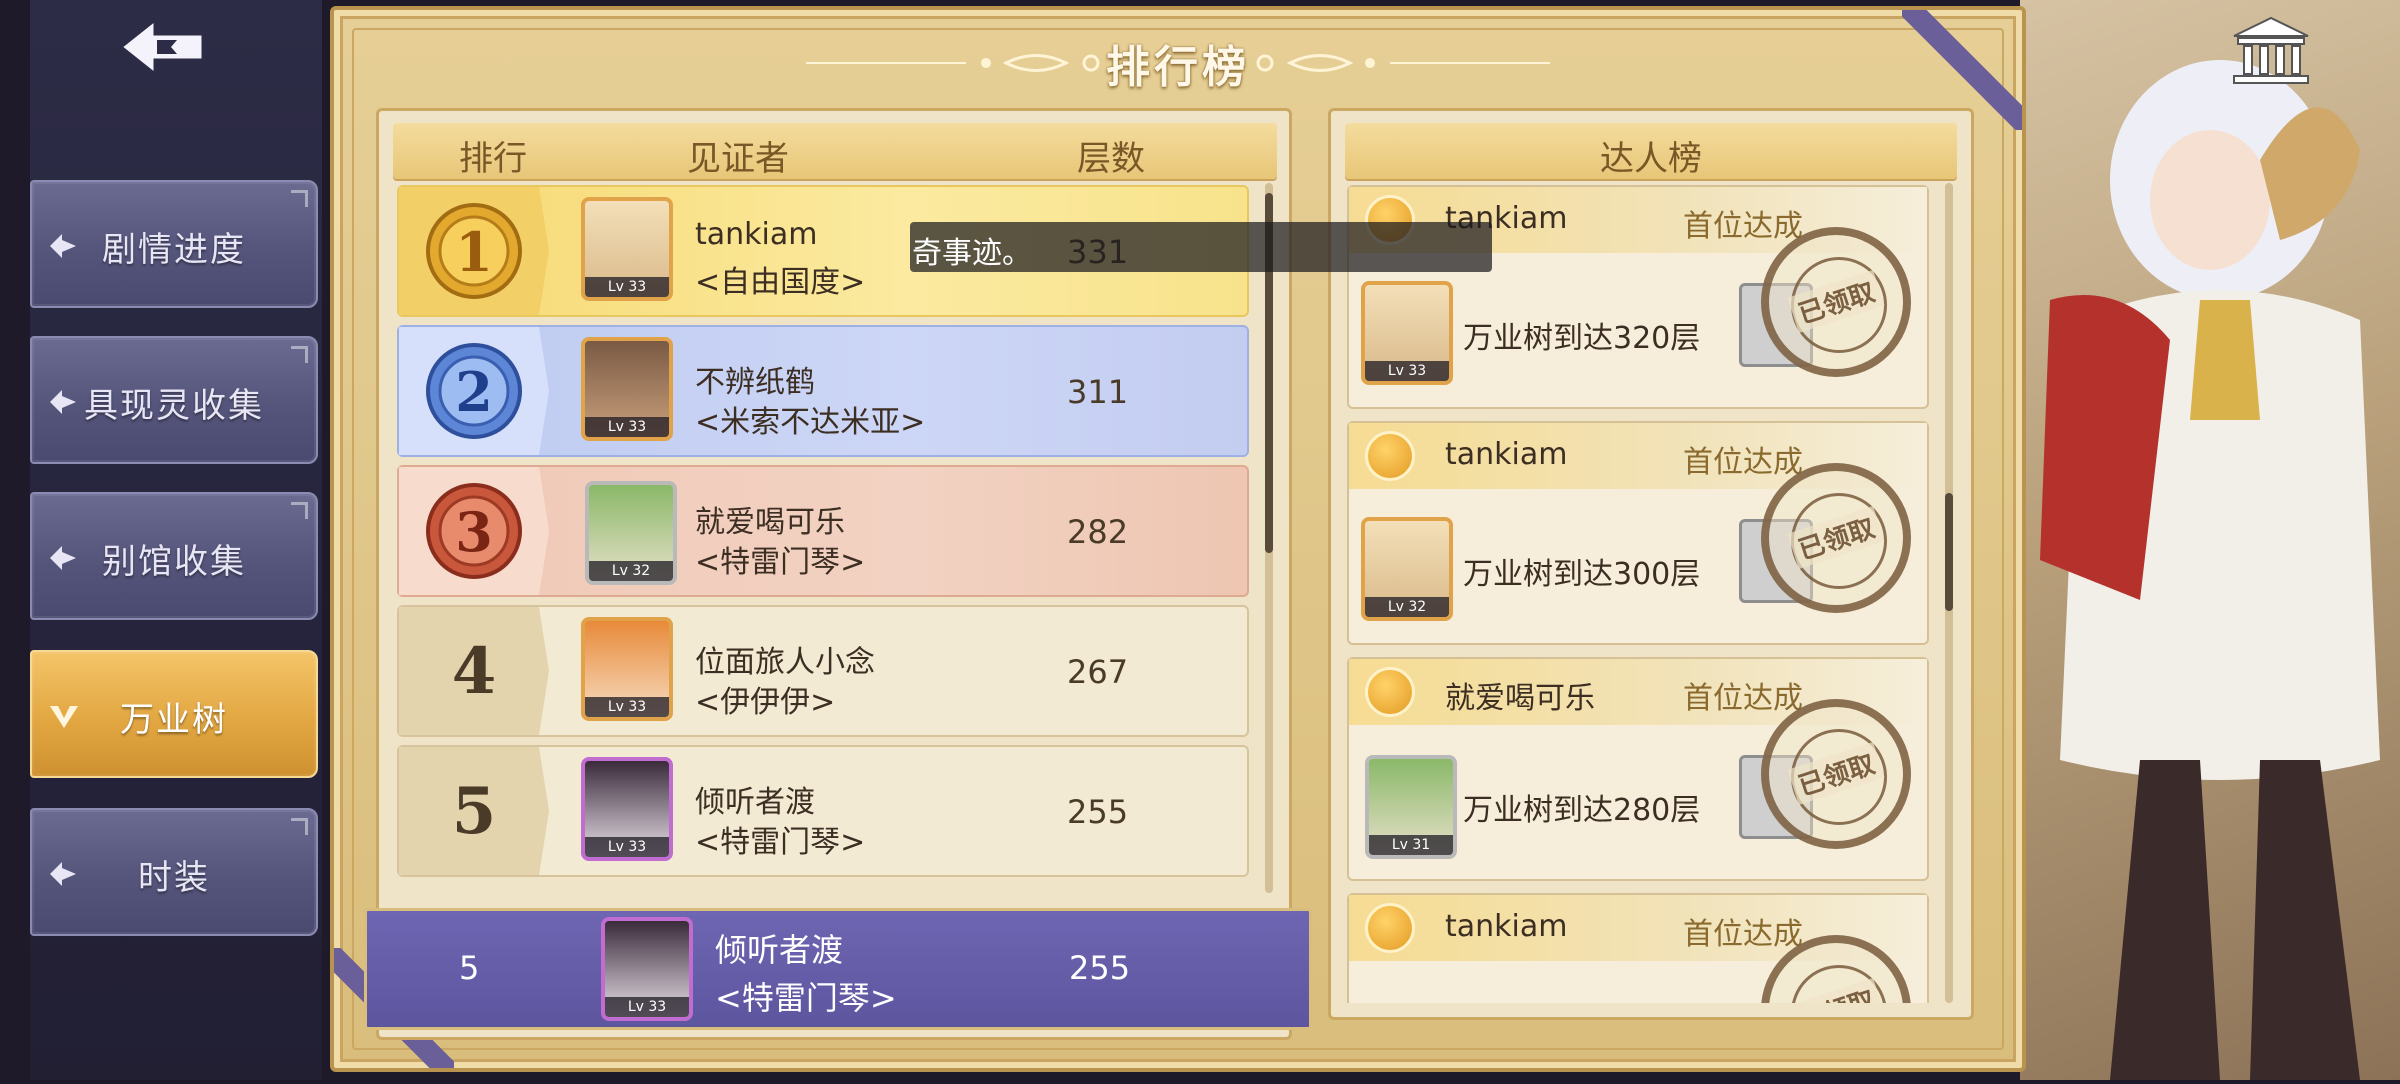 Image resolution: width=2400 pixels, height=1084 pixels. Describe the element at coordinates (174, 406) in the screenshot. I see `nav-label: 具现灵收集` at that location.